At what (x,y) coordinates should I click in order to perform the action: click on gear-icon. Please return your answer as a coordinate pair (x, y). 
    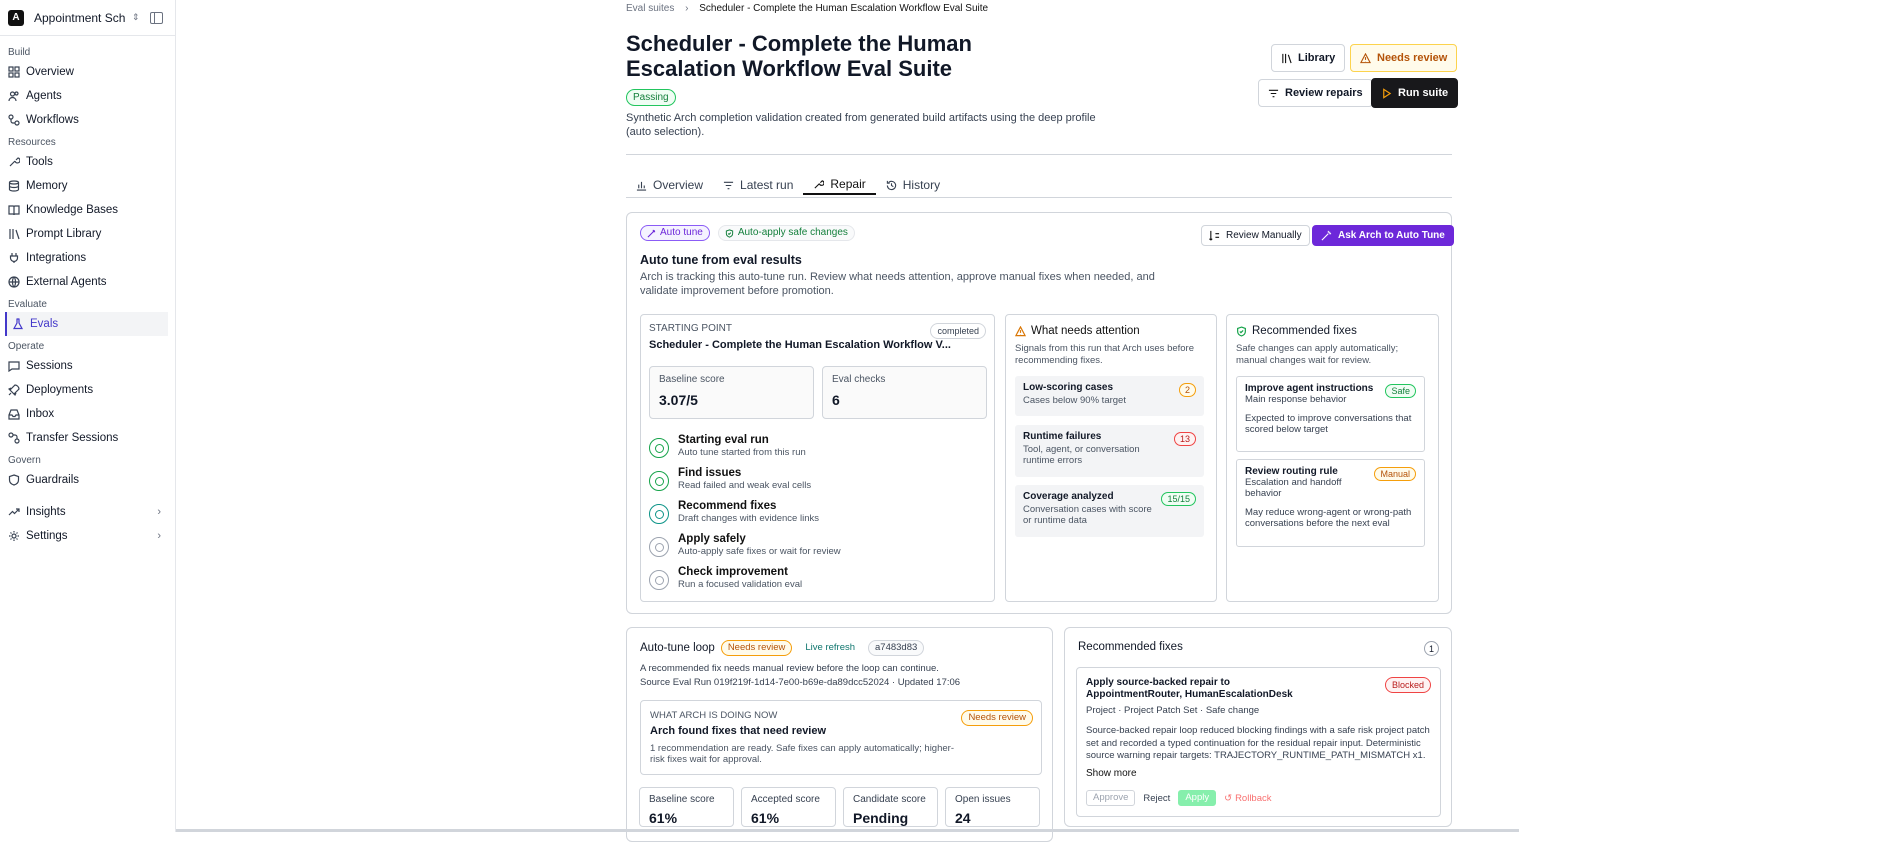
    Looking at the image, I should click on (14, 536).